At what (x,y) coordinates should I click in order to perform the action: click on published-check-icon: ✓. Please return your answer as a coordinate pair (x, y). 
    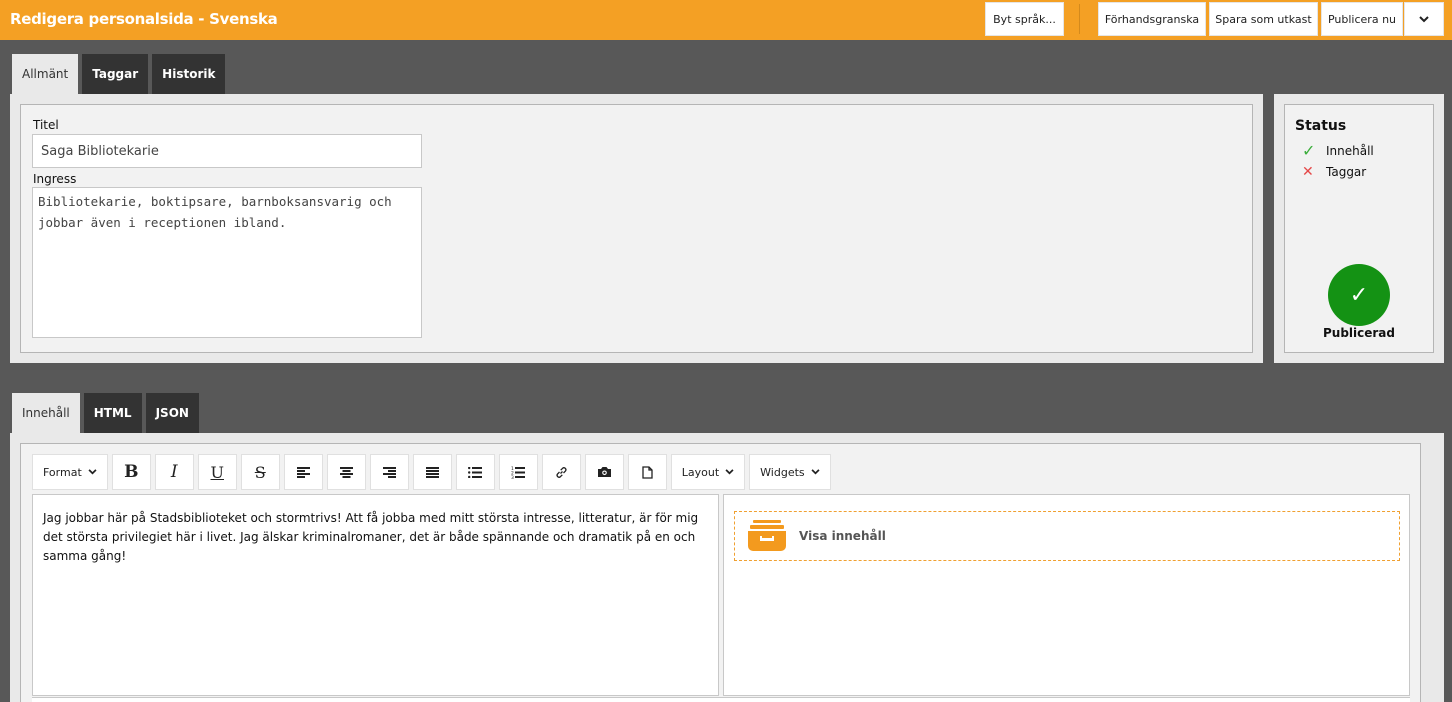
    Looking at the image, I should click on (1359, 295).